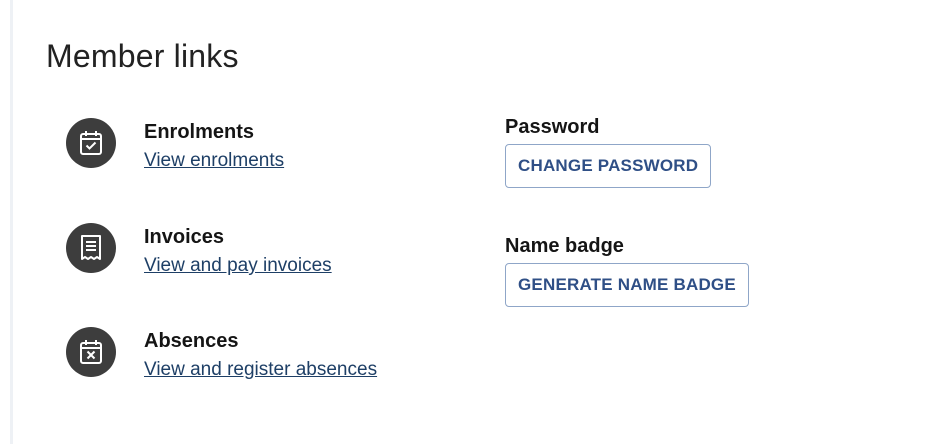 The image size is (948, 444). Describe the element at coordinates (142, 56) in the screenshot. I see `page-title: Member links` at that location.